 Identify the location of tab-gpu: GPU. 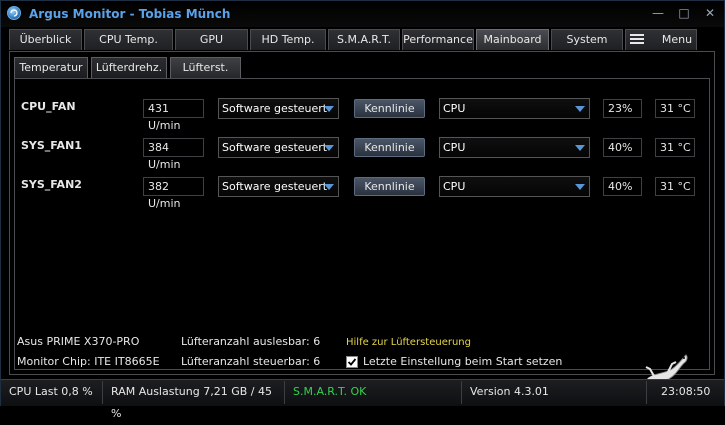
(211, 39).